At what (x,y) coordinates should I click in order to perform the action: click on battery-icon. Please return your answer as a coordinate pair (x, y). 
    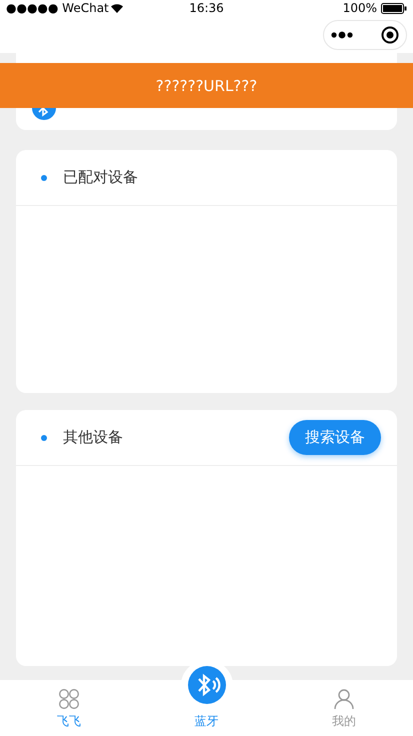
    Looking at the image, I should click on (394, 8).